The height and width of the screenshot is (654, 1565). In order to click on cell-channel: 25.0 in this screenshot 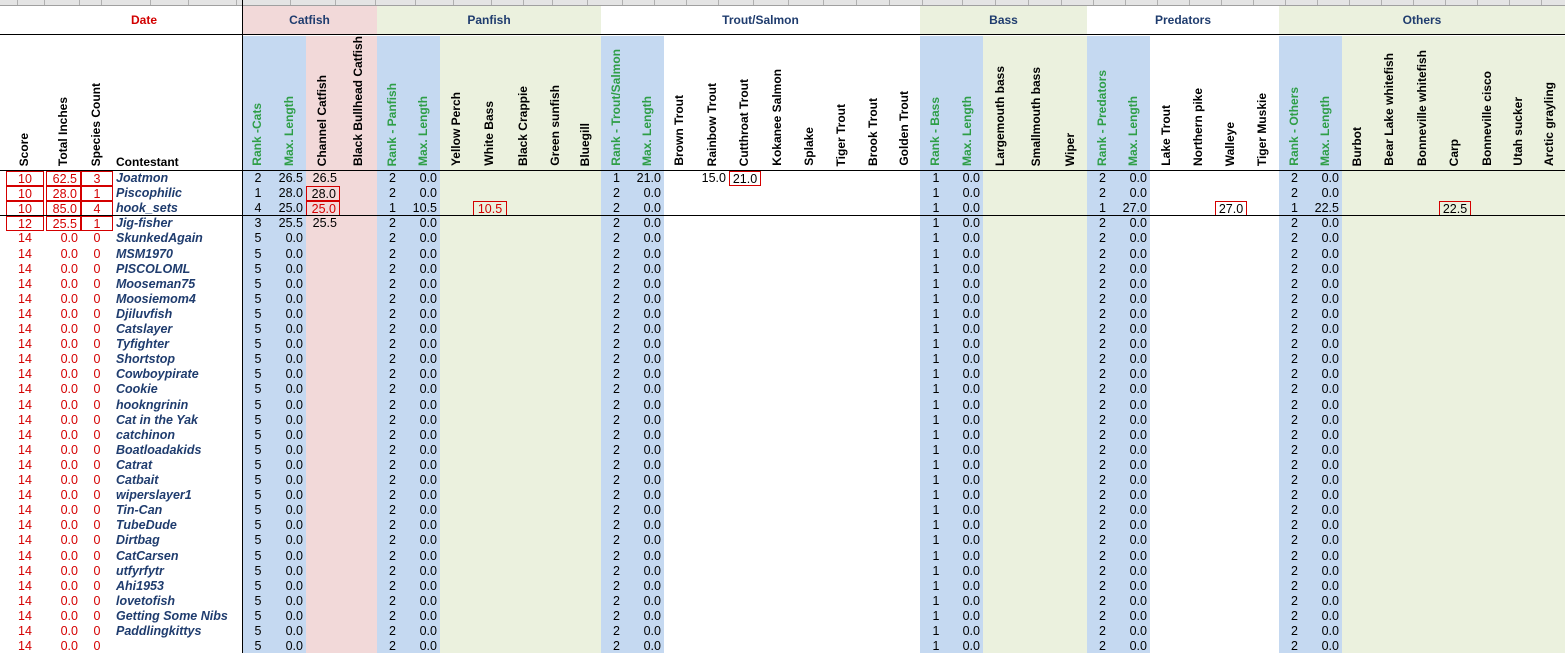, I will do `click(323, 209)`.